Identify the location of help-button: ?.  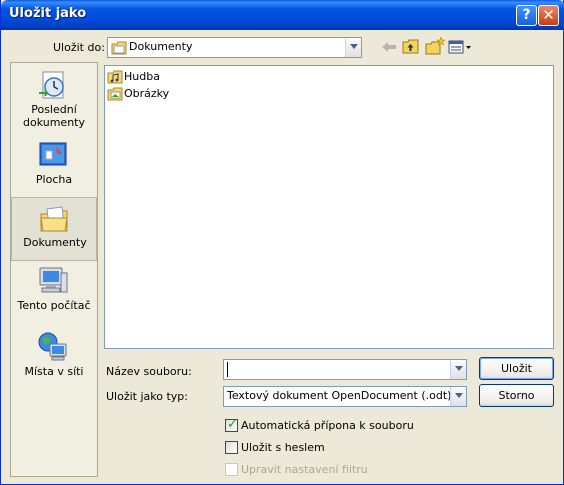
(526, 15).